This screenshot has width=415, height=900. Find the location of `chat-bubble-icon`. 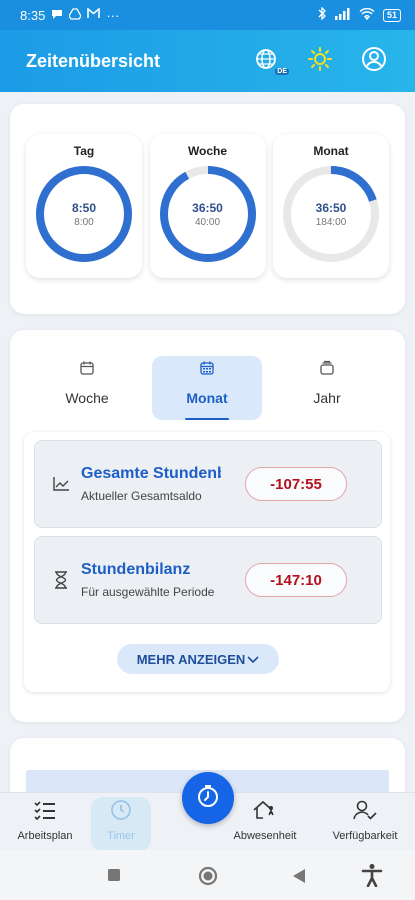

chat-bubble-icon is located at coordinates (57, 15).